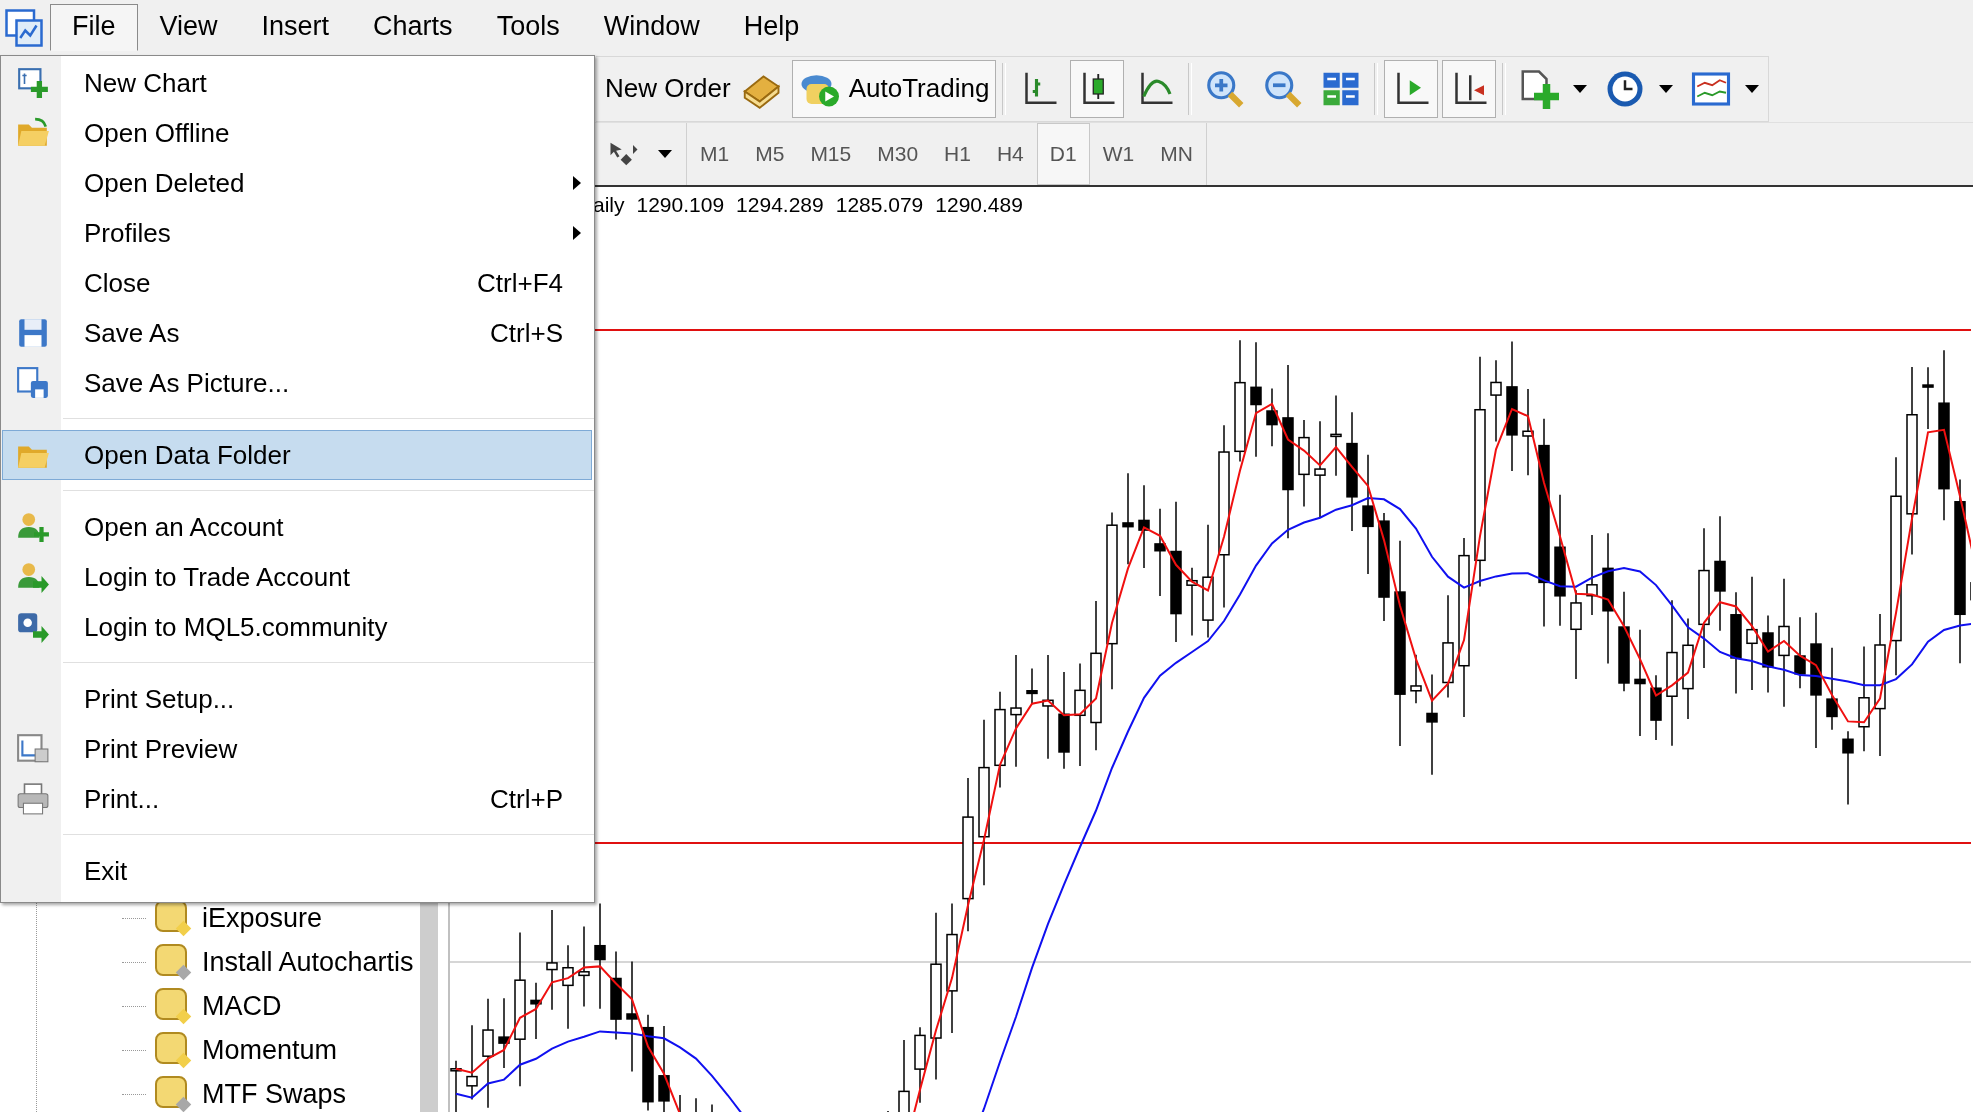  What do you see at coordinates (157, 133) in the screenshot?
I see `menu-label: Open Offline` at bounding box center [157, 133].